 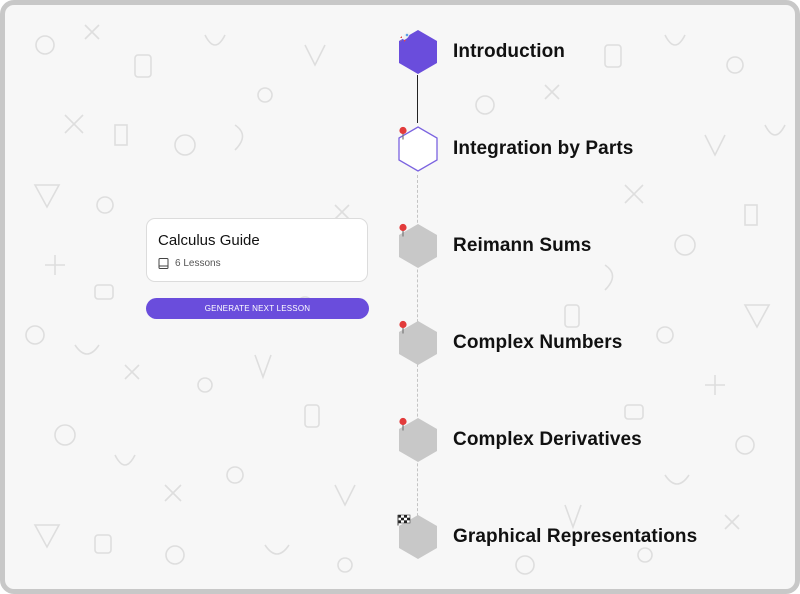 I want to click on book-icon, so click(x=163, y=263).